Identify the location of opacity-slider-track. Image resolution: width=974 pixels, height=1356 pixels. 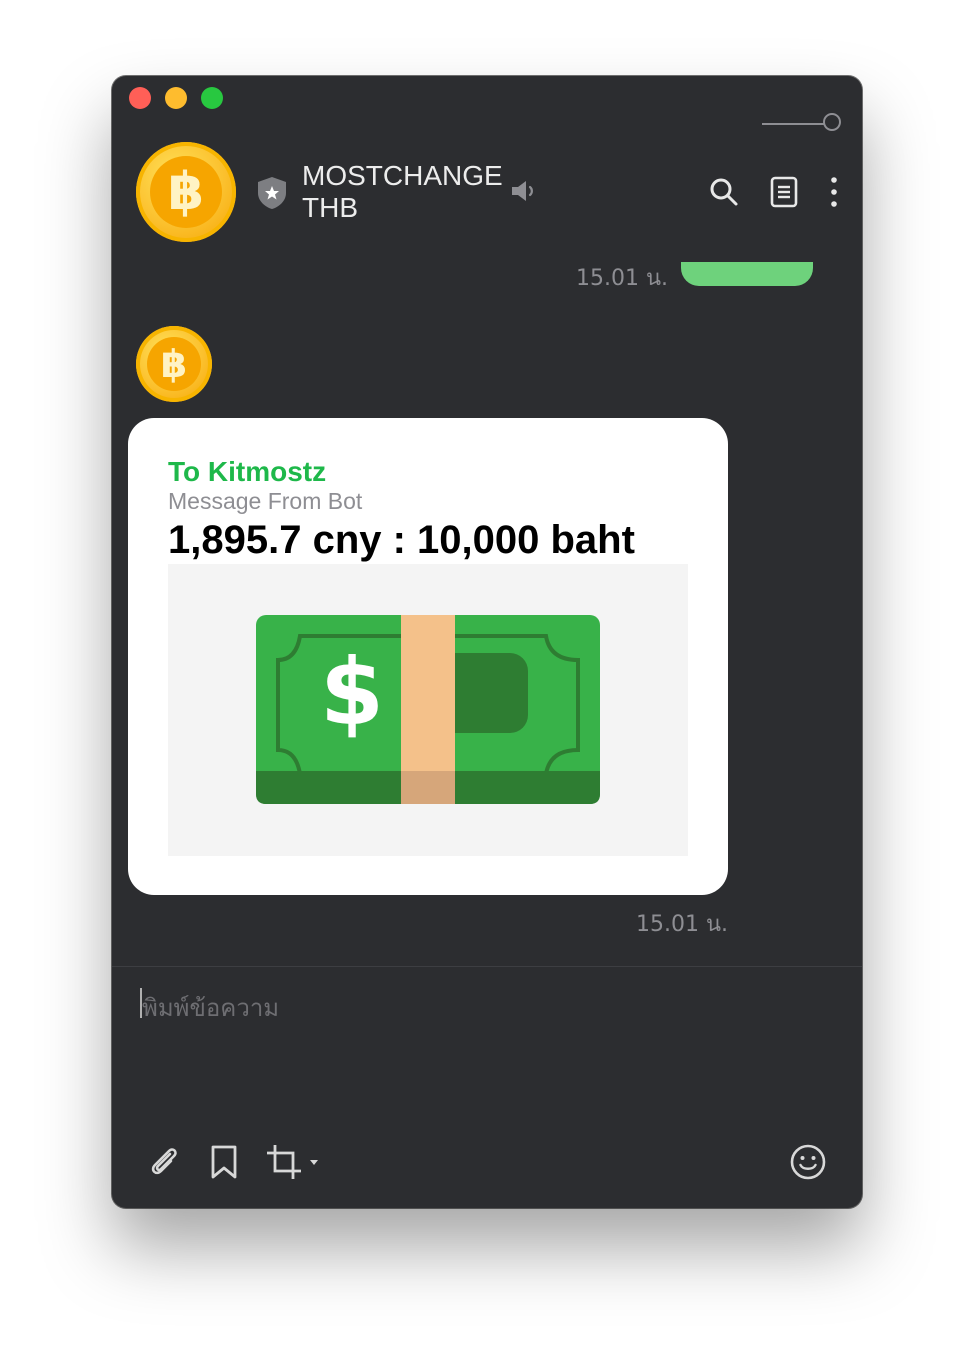
(794, 124).